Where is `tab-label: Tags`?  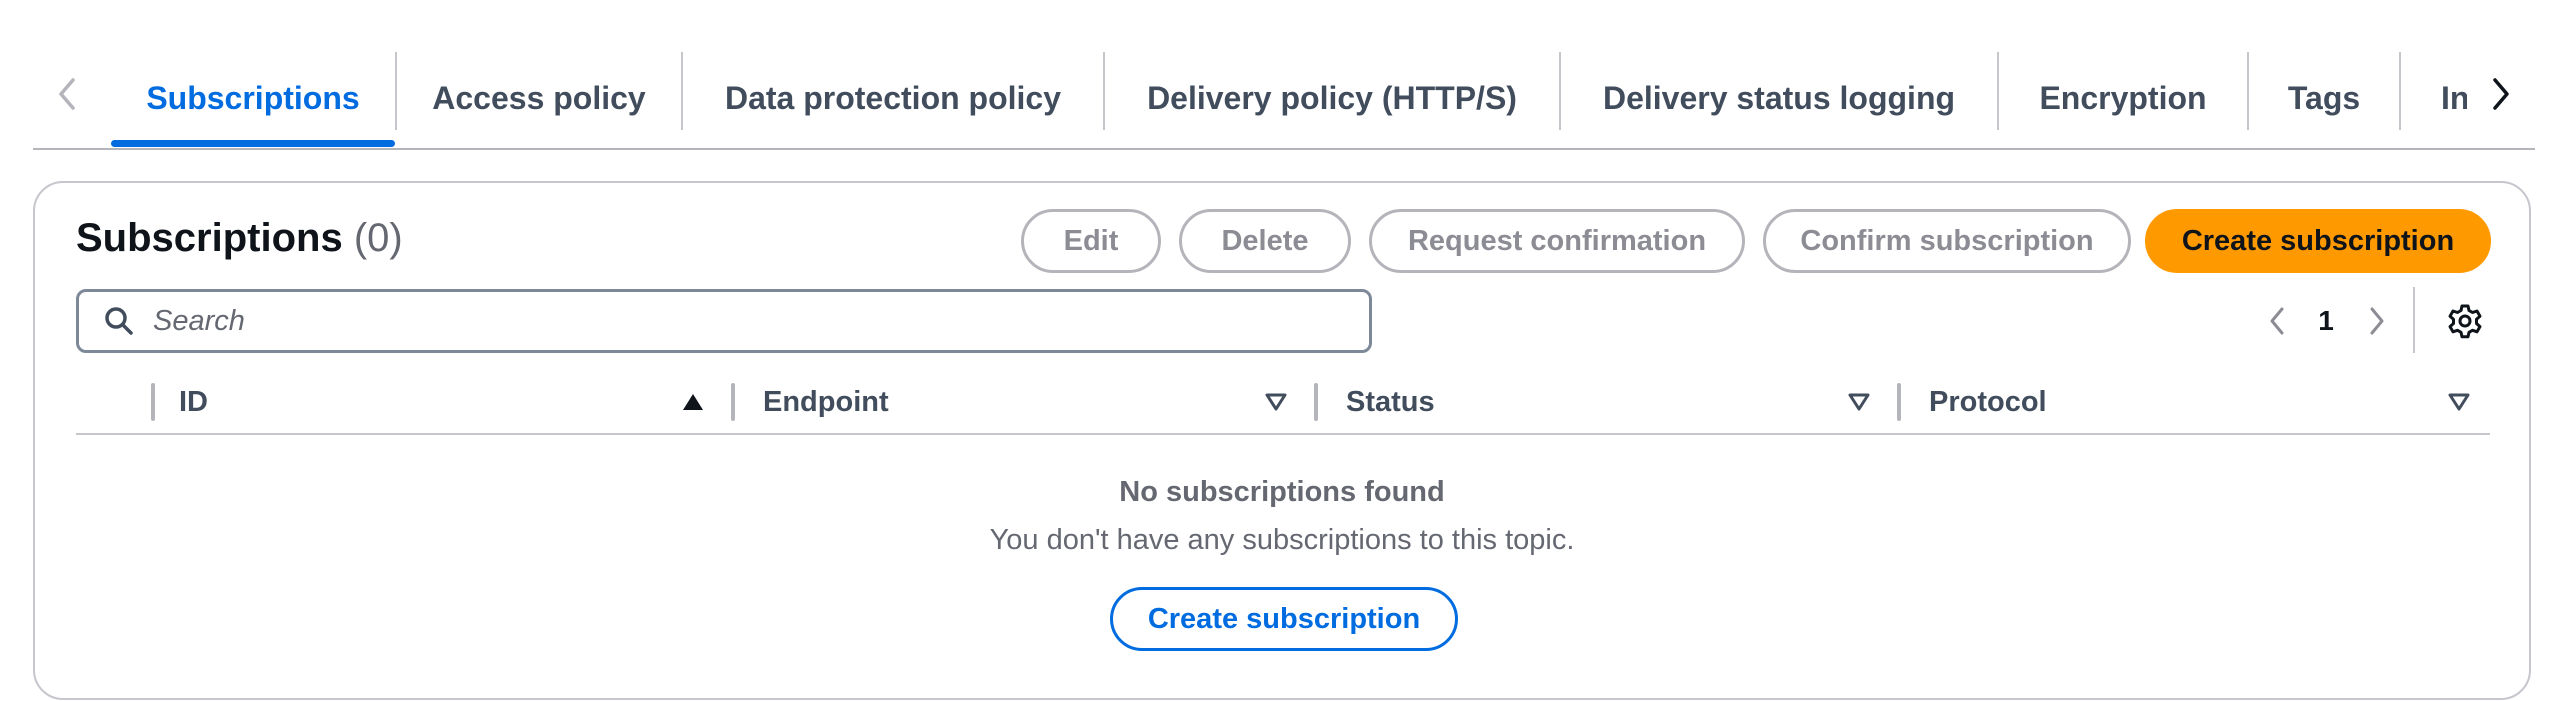 tab-label: Tags is located at coordinates (2324, 97).